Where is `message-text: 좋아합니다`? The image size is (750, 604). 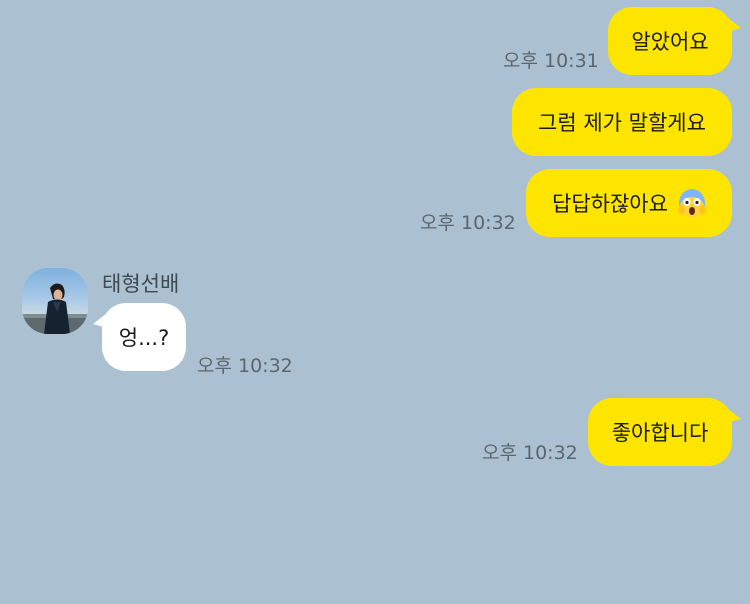 message-text: 좋아합니다 is located at coordinates (660, 433).